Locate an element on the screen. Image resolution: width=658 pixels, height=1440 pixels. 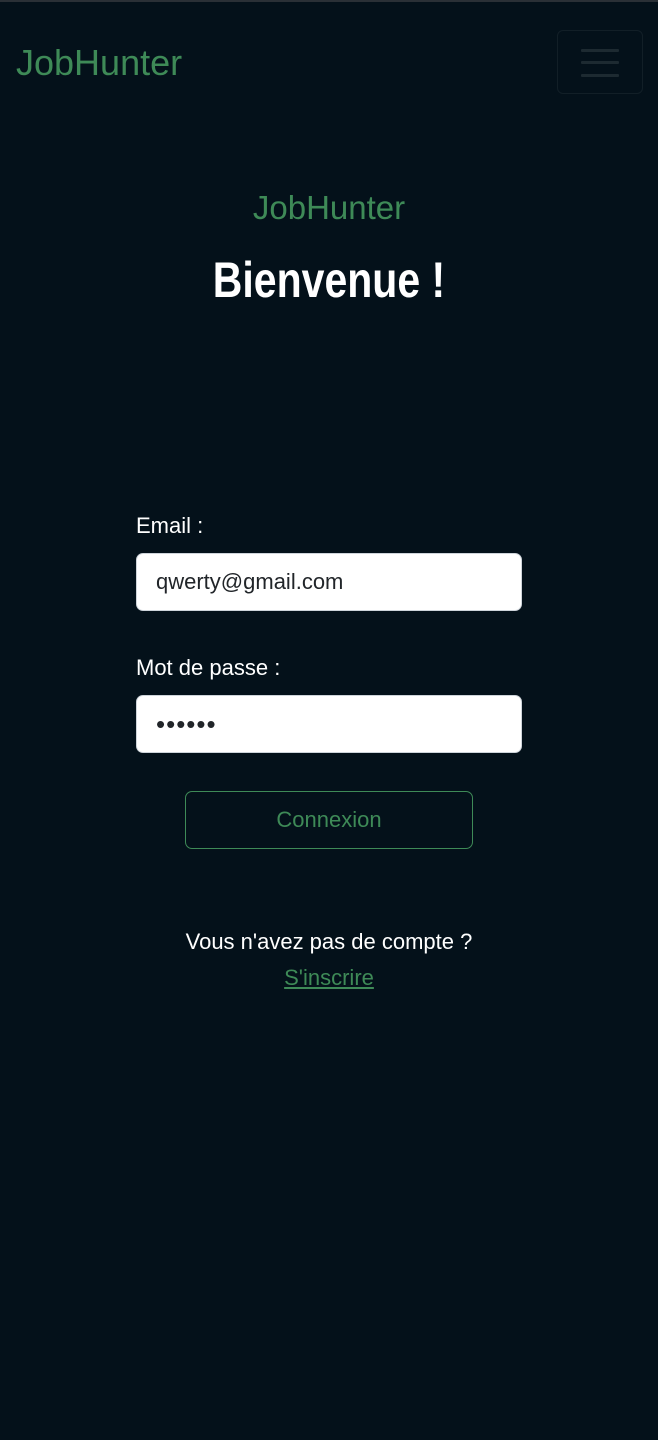
email-label: Email : is located at coordinates (170, 525).